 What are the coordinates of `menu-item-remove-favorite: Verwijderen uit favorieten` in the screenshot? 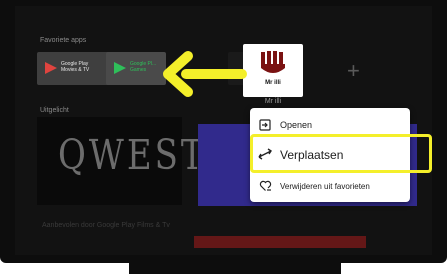 It's located at (330, 186).